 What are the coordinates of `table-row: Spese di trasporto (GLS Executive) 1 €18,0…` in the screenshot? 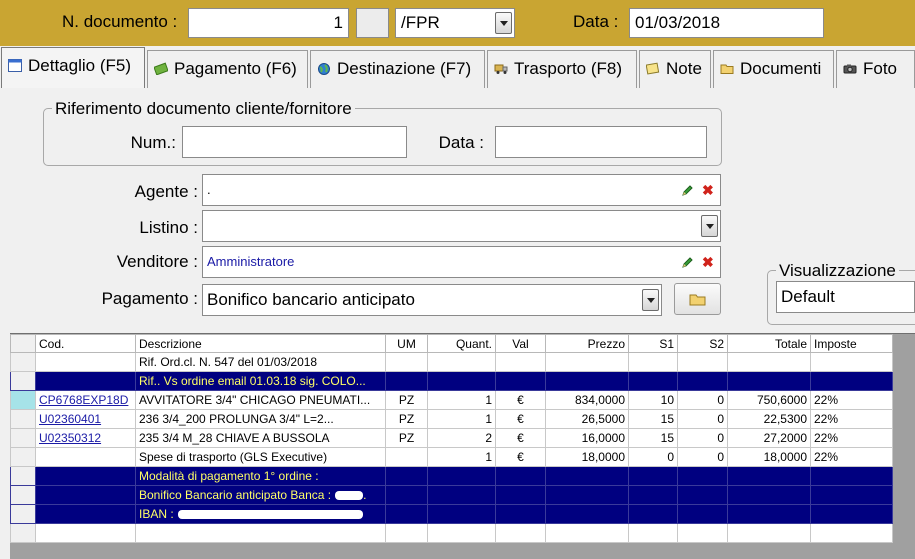 It's located at (451, 457).